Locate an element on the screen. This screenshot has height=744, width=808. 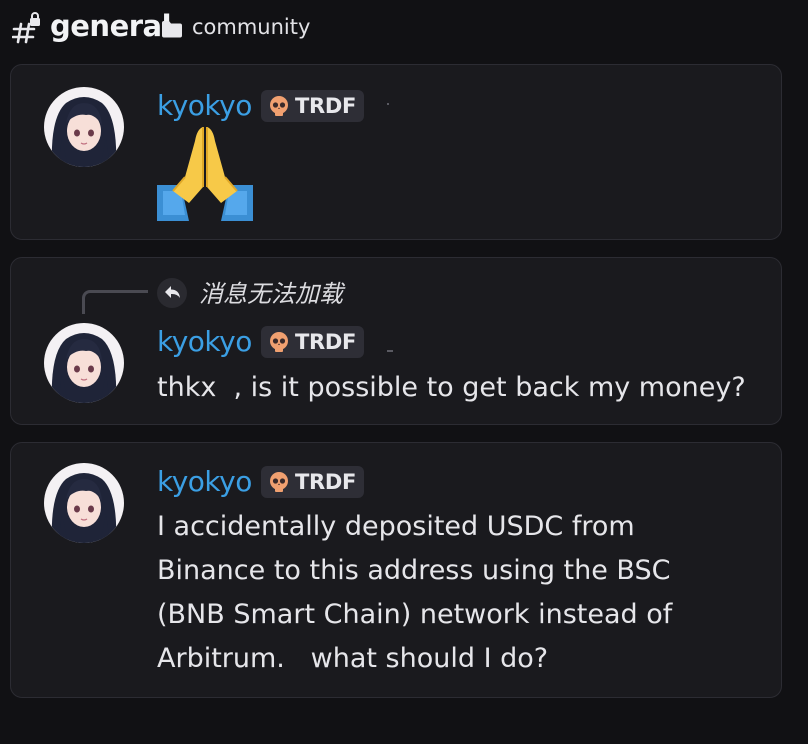
folded-hands-icon is located at coordinates (205, 174).